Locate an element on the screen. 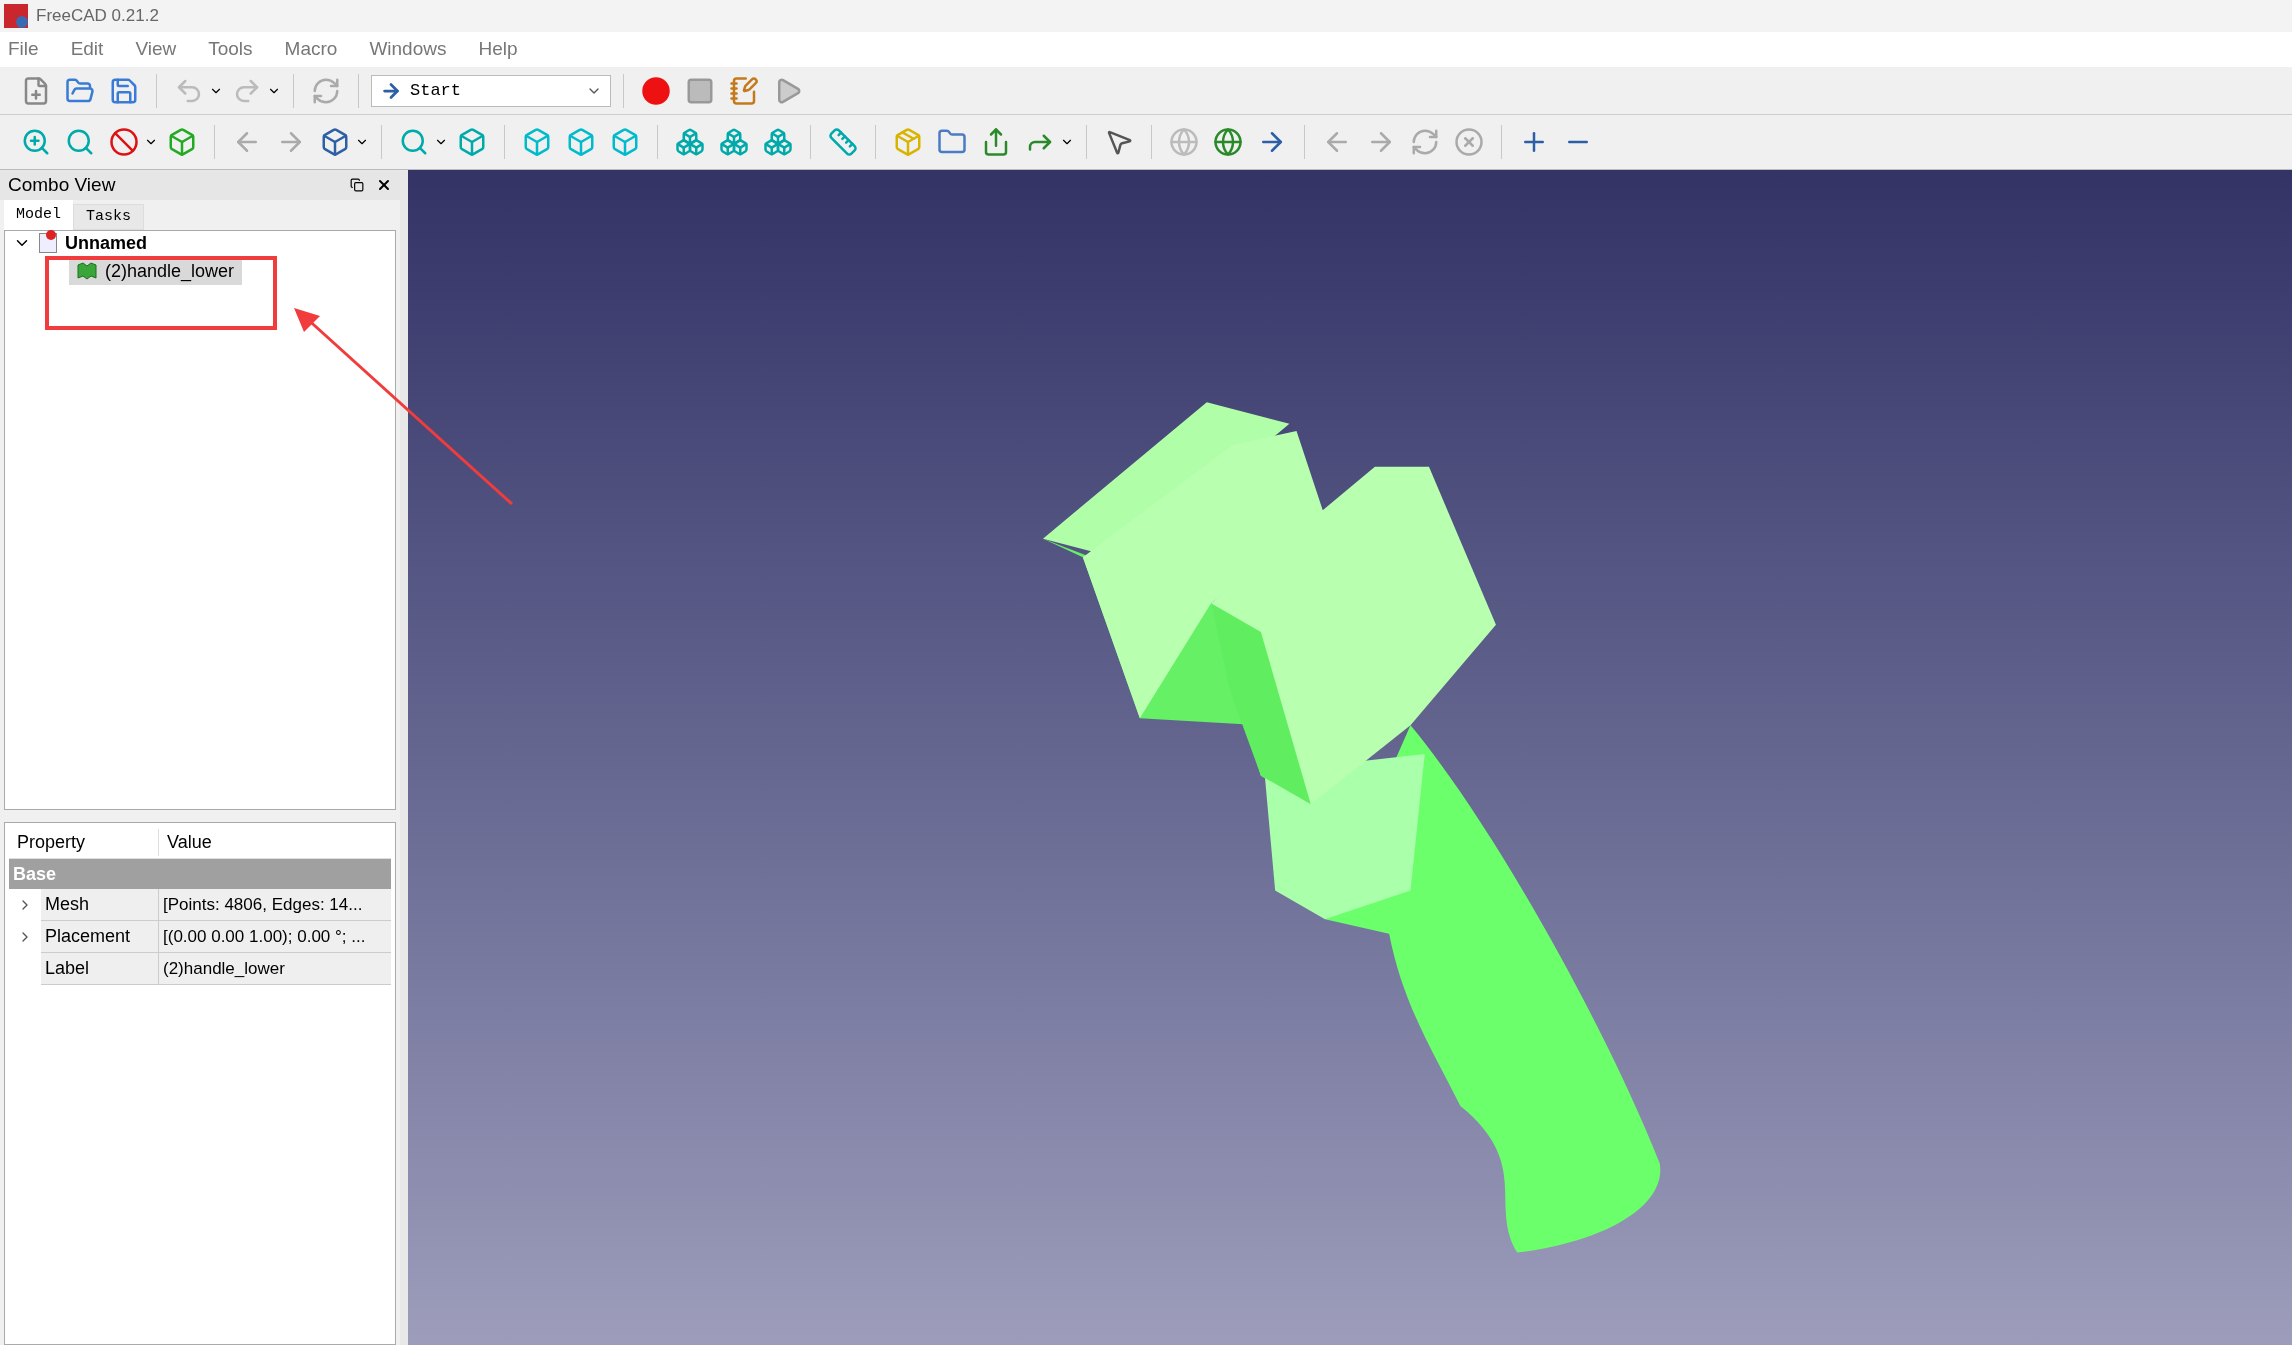 The width and height of the screenshot is (2292, 1345). menu-item: View is located at coordinates (156, 49).